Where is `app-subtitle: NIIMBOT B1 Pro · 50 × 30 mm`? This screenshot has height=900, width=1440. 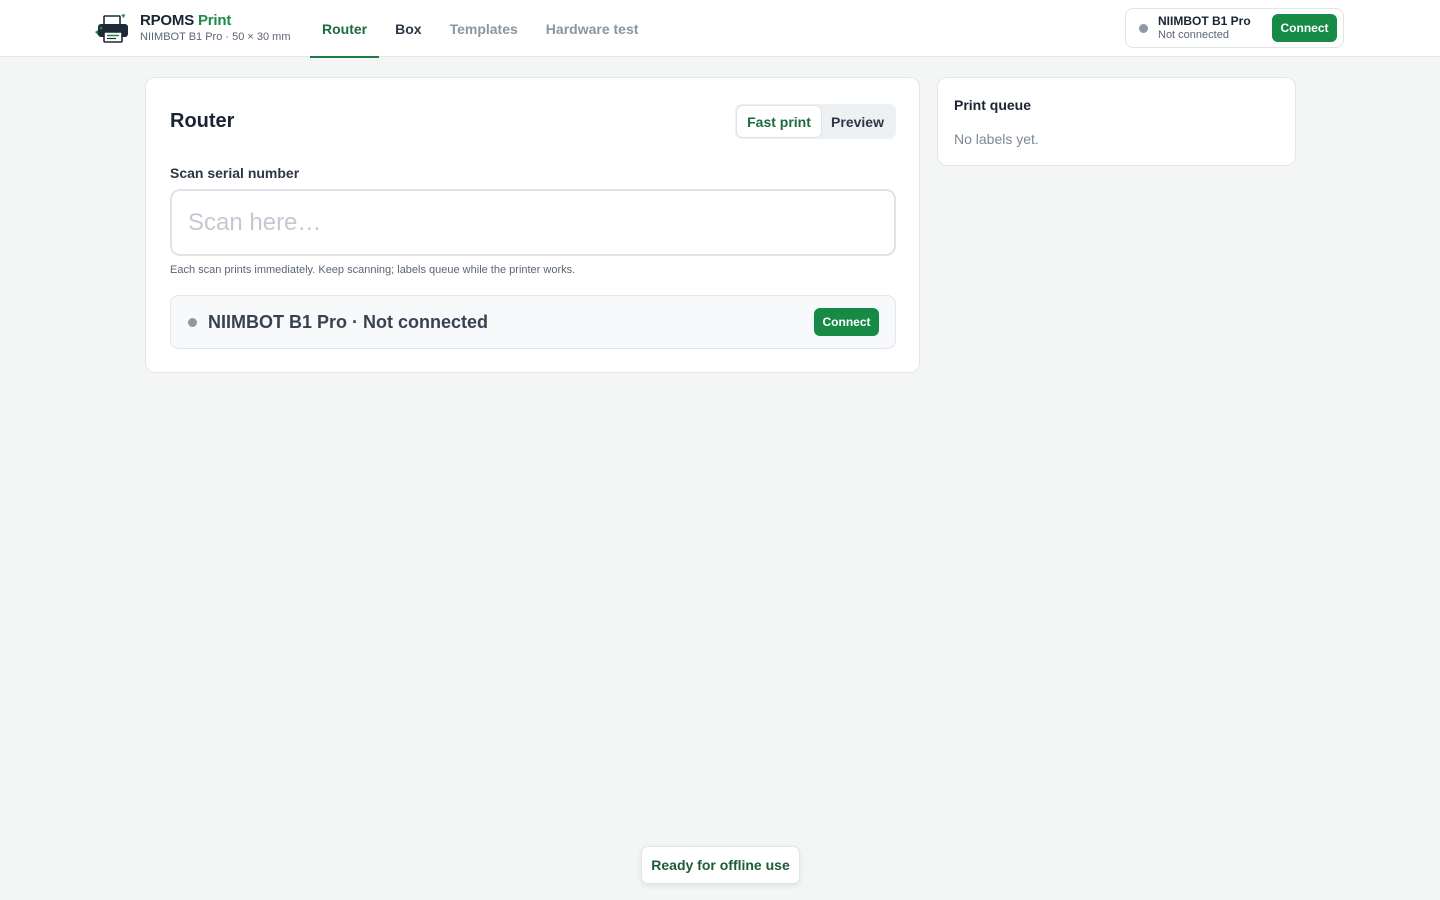
app-subtitle: NIIMBOT B1 Pro · 50 × 30 mm is located at coordinates (215, 37).